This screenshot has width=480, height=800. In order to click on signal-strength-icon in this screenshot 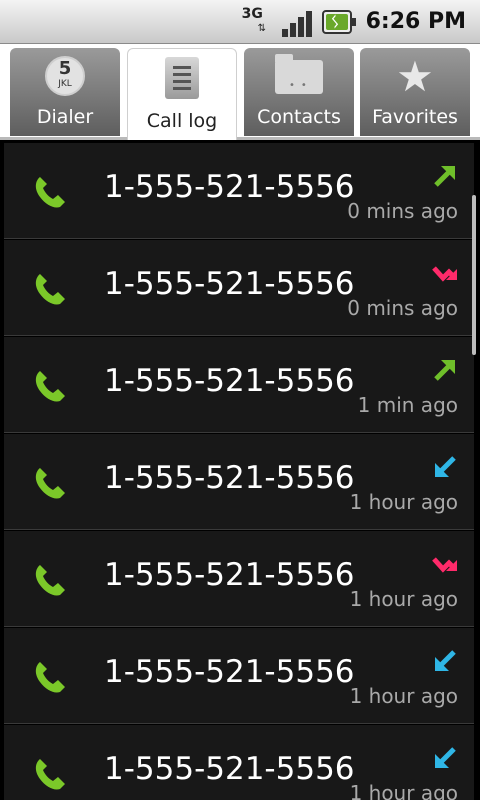, I will do `click(296, 22)`.